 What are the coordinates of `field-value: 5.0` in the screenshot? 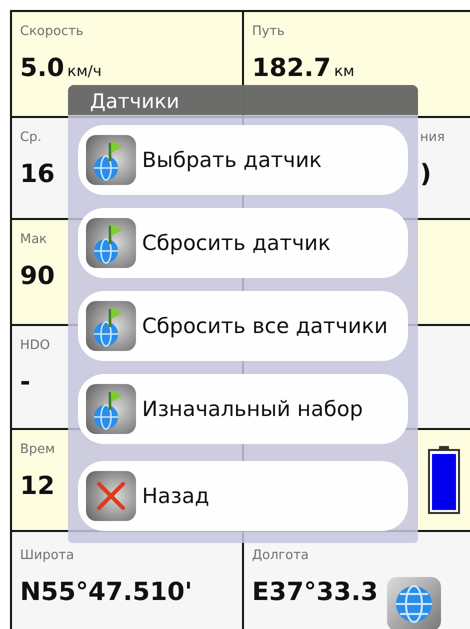 It's located at (42, 67).